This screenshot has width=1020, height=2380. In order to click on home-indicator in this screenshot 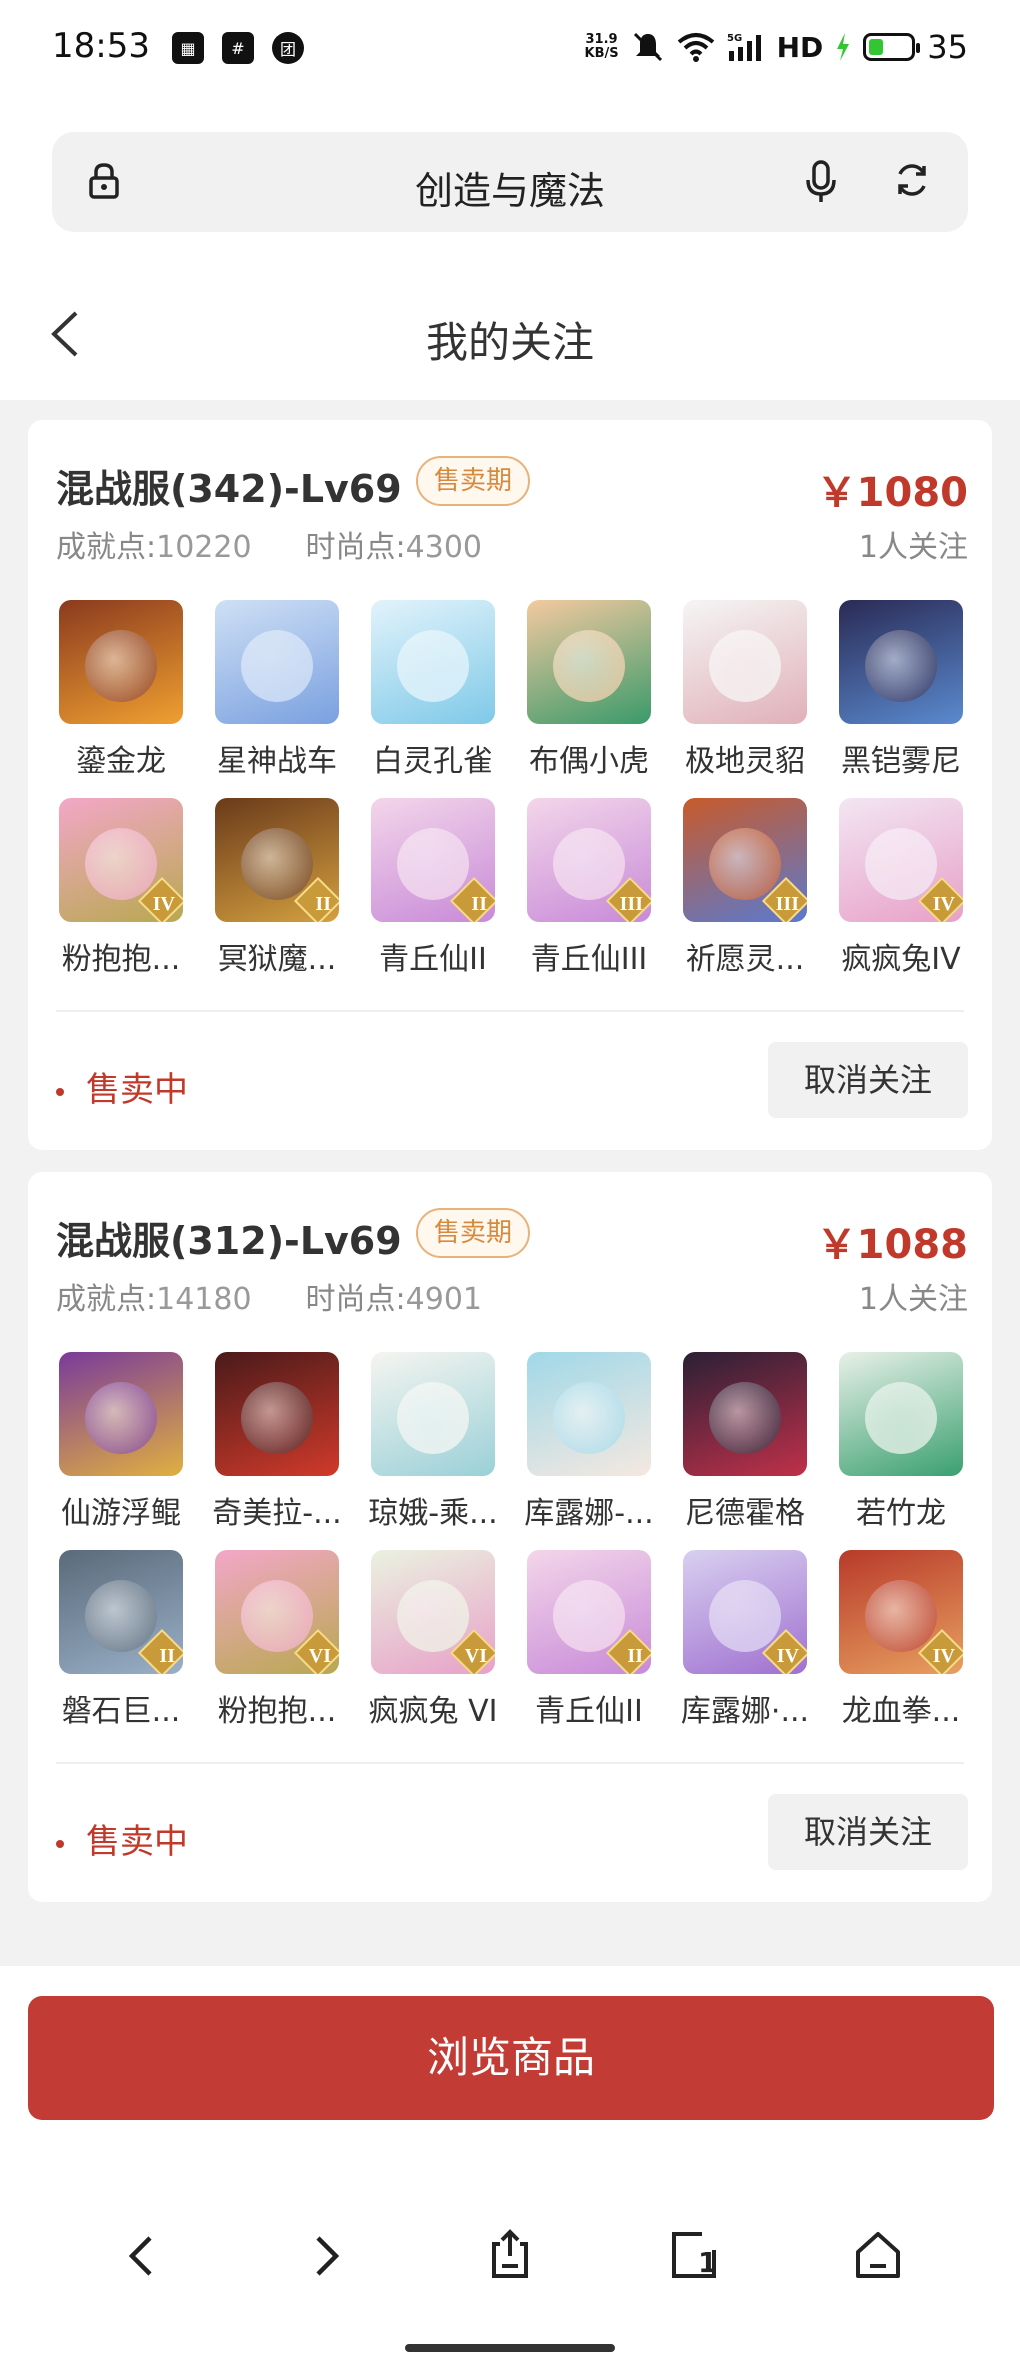, I will do `click(510, 2348)`.